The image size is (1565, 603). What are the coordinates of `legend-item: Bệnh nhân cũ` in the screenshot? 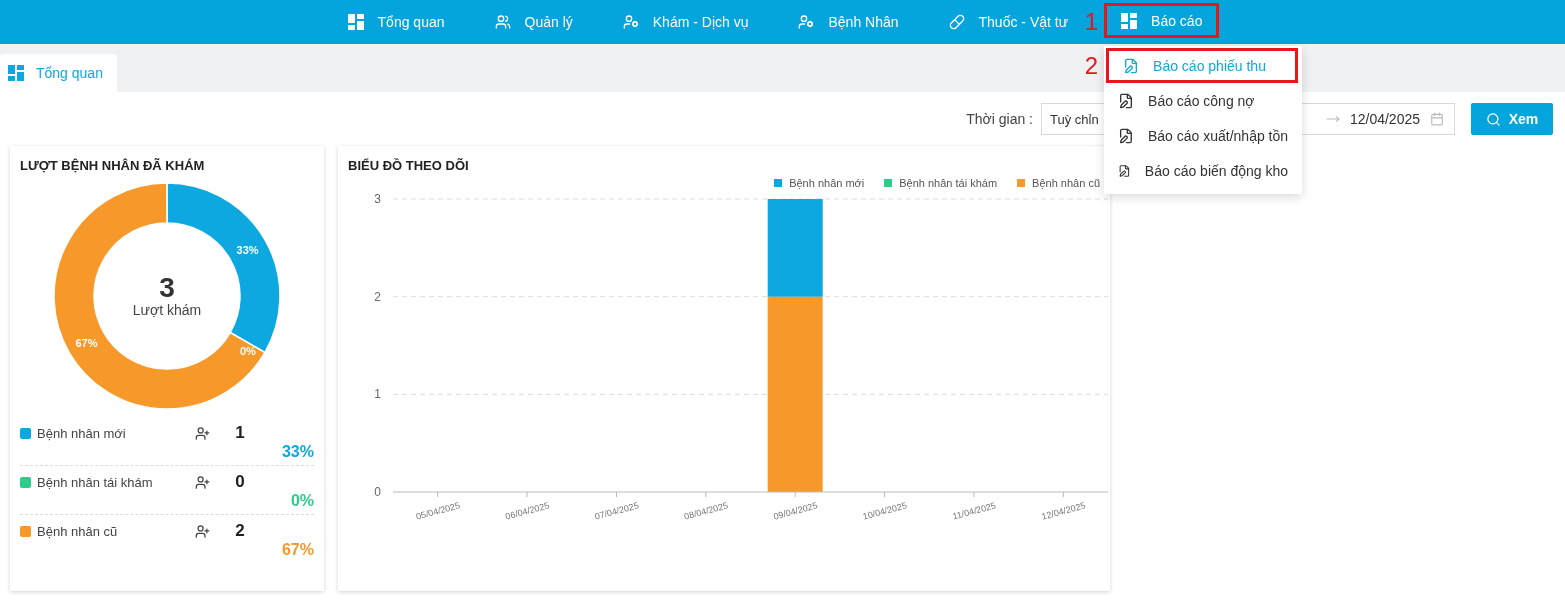 It's located at (1058, 183).